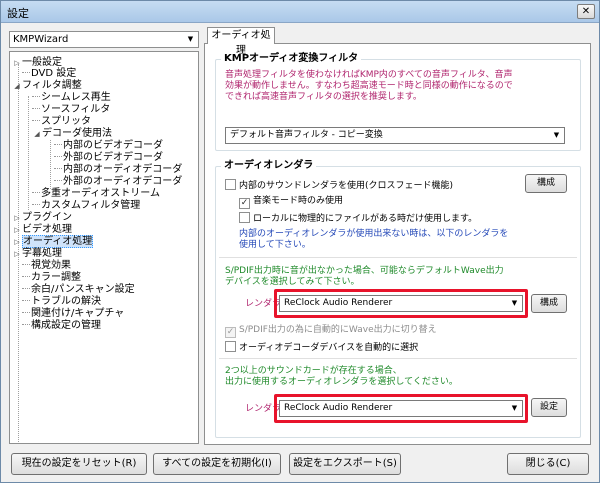 Image resolution: width=600 pixels, height=483 pixels. I want to click on kmp-filter-desc-3: できれば高速音声フィルタの選択を推奨します。, so click(323, 97).